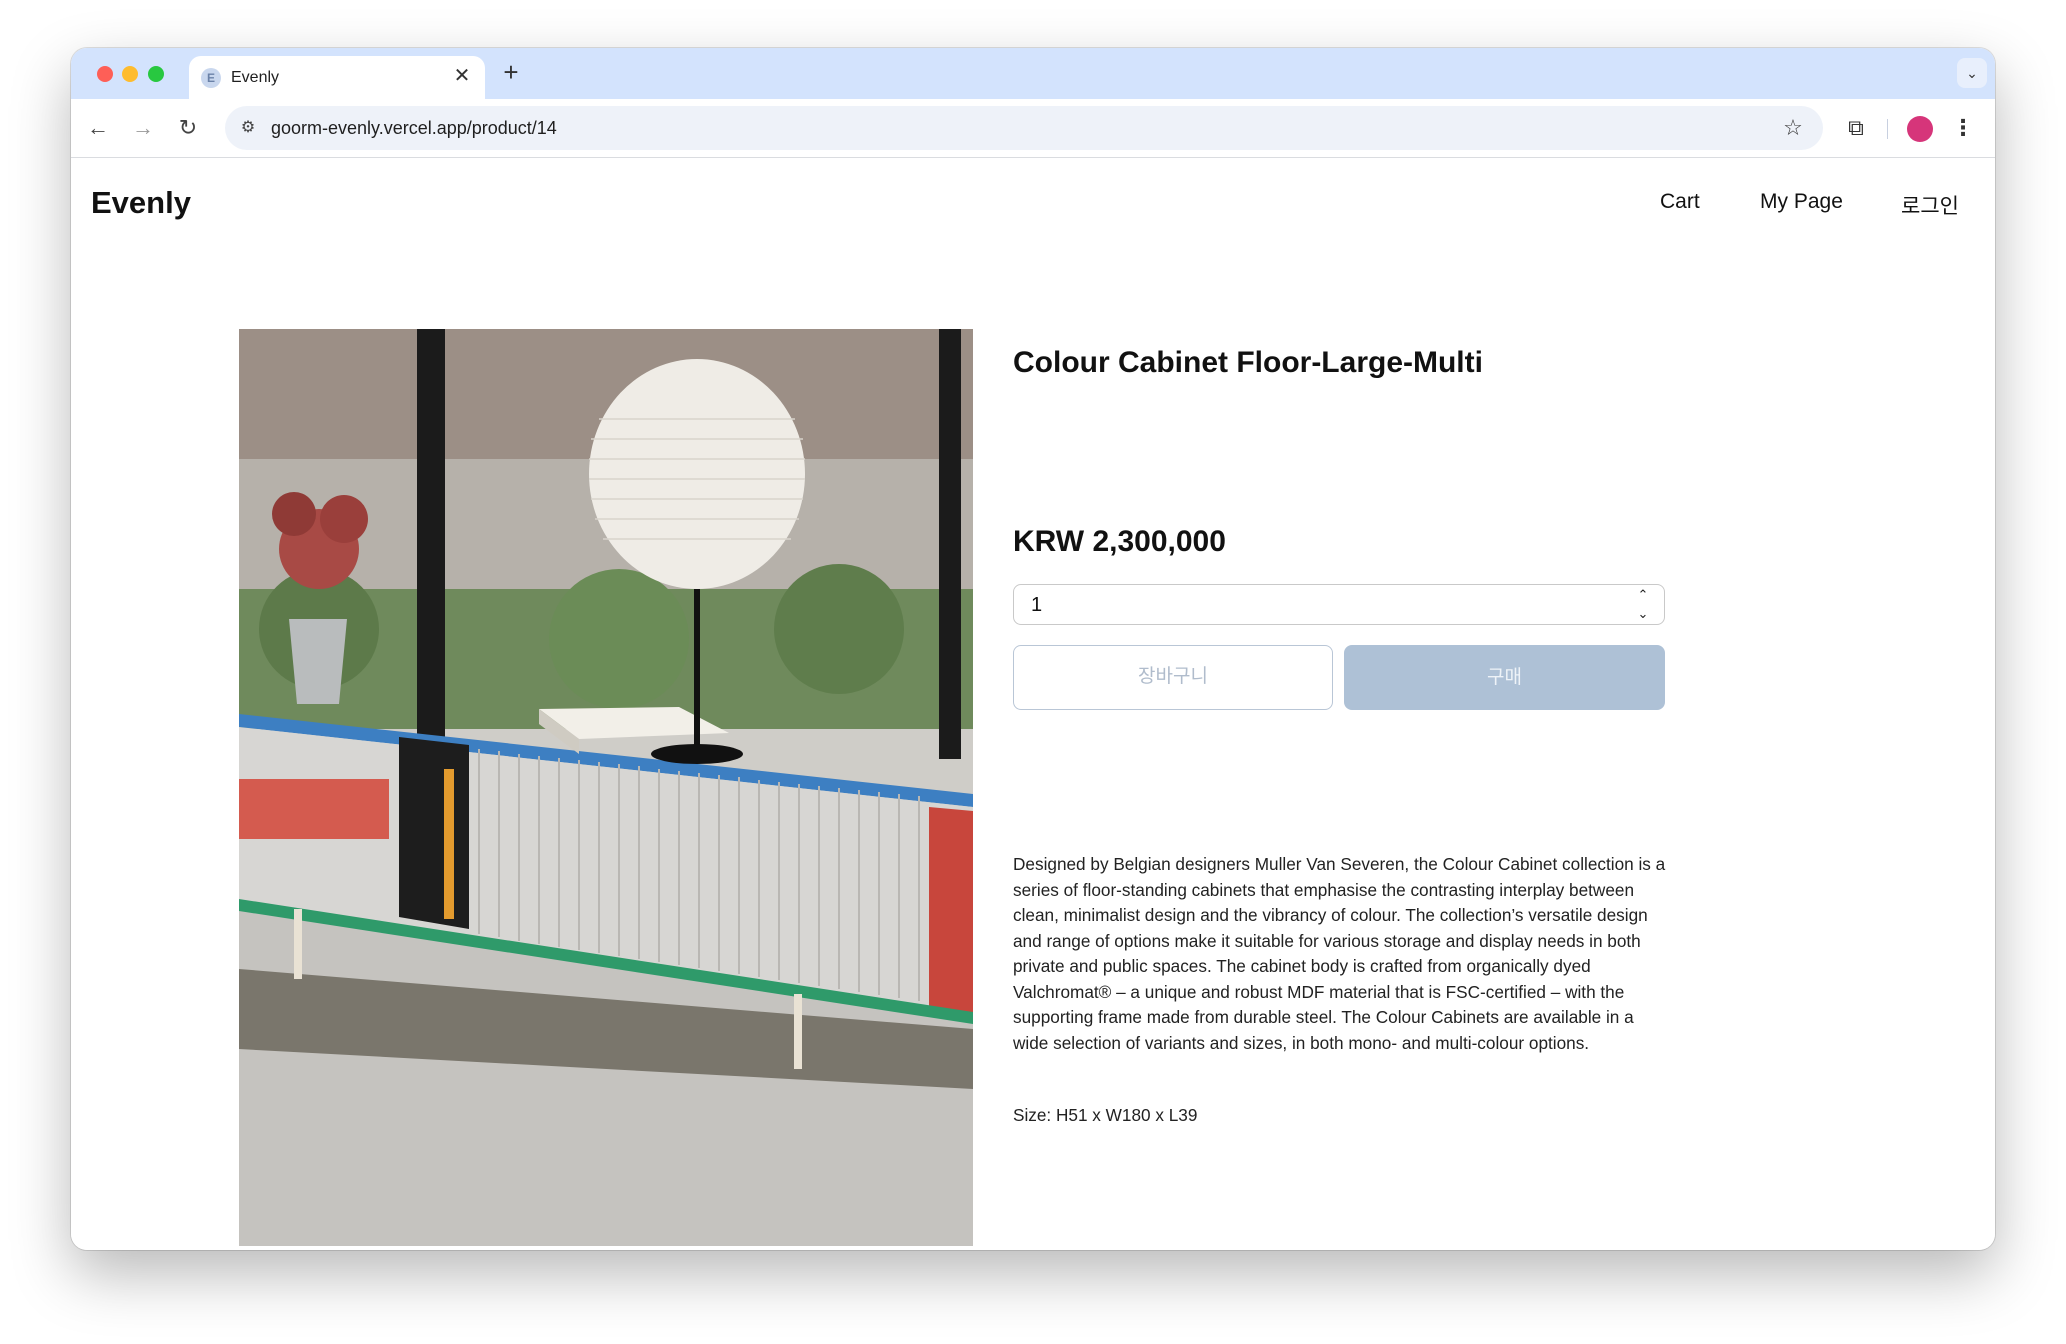  What do you see at coordinates (414, 128) in the screenshot?
I see `url-text: goorm-evenly.vercel.app/product/14` at bounding box center [414, 128].